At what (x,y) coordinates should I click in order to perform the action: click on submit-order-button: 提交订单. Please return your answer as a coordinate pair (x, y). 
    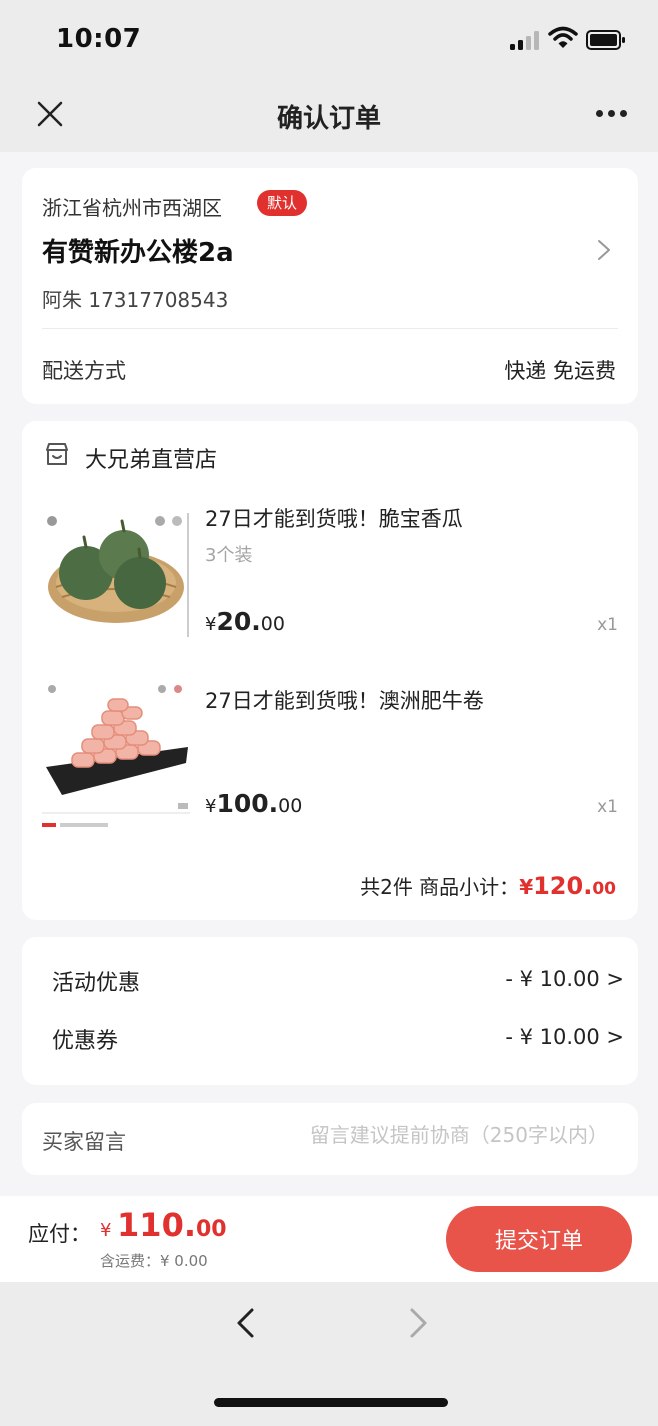
    Looking at the image, I should click on (539, 1239).